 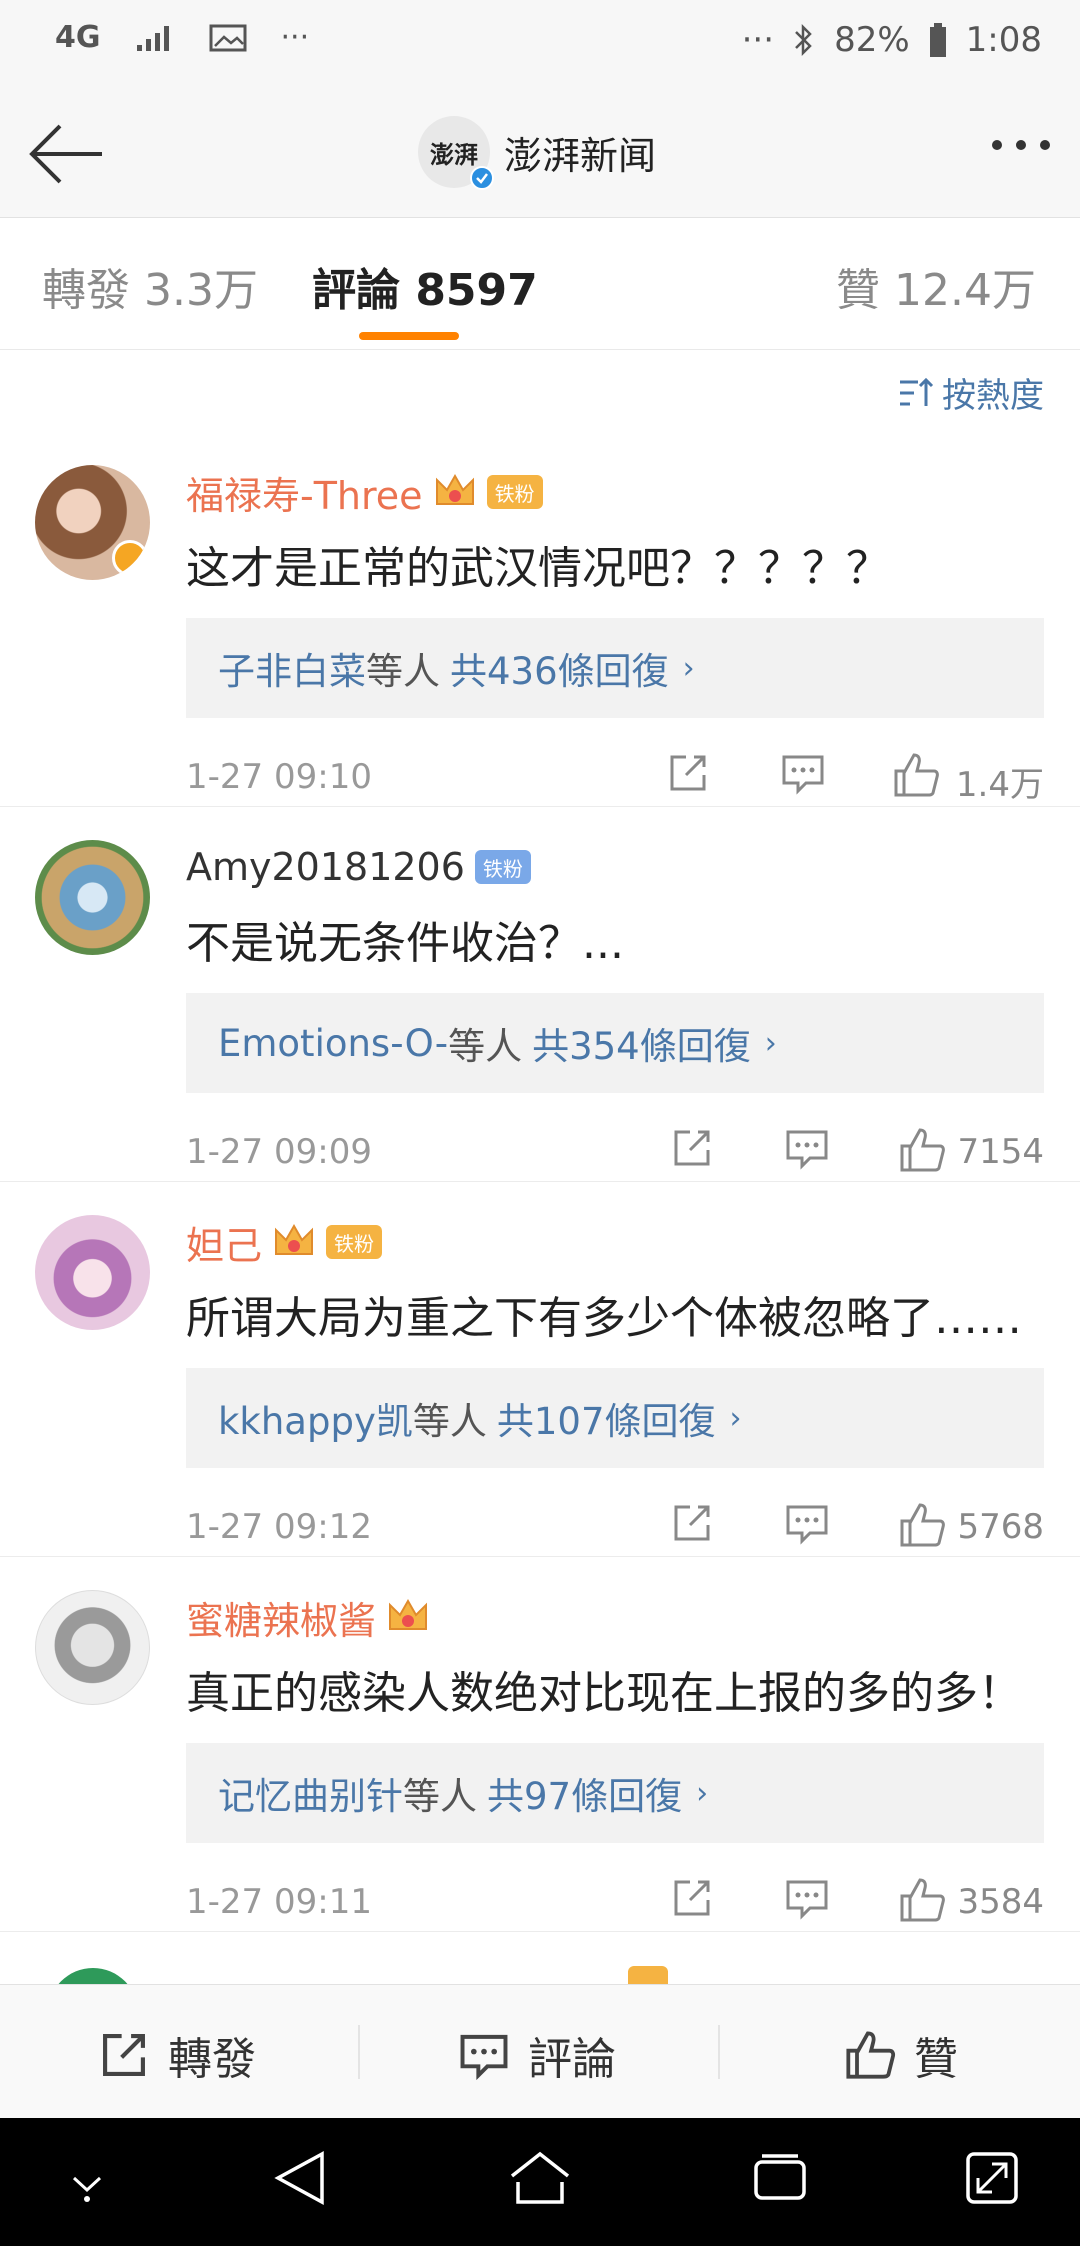 I want to click on username: Amy20181206, so click(x=325, y=867).